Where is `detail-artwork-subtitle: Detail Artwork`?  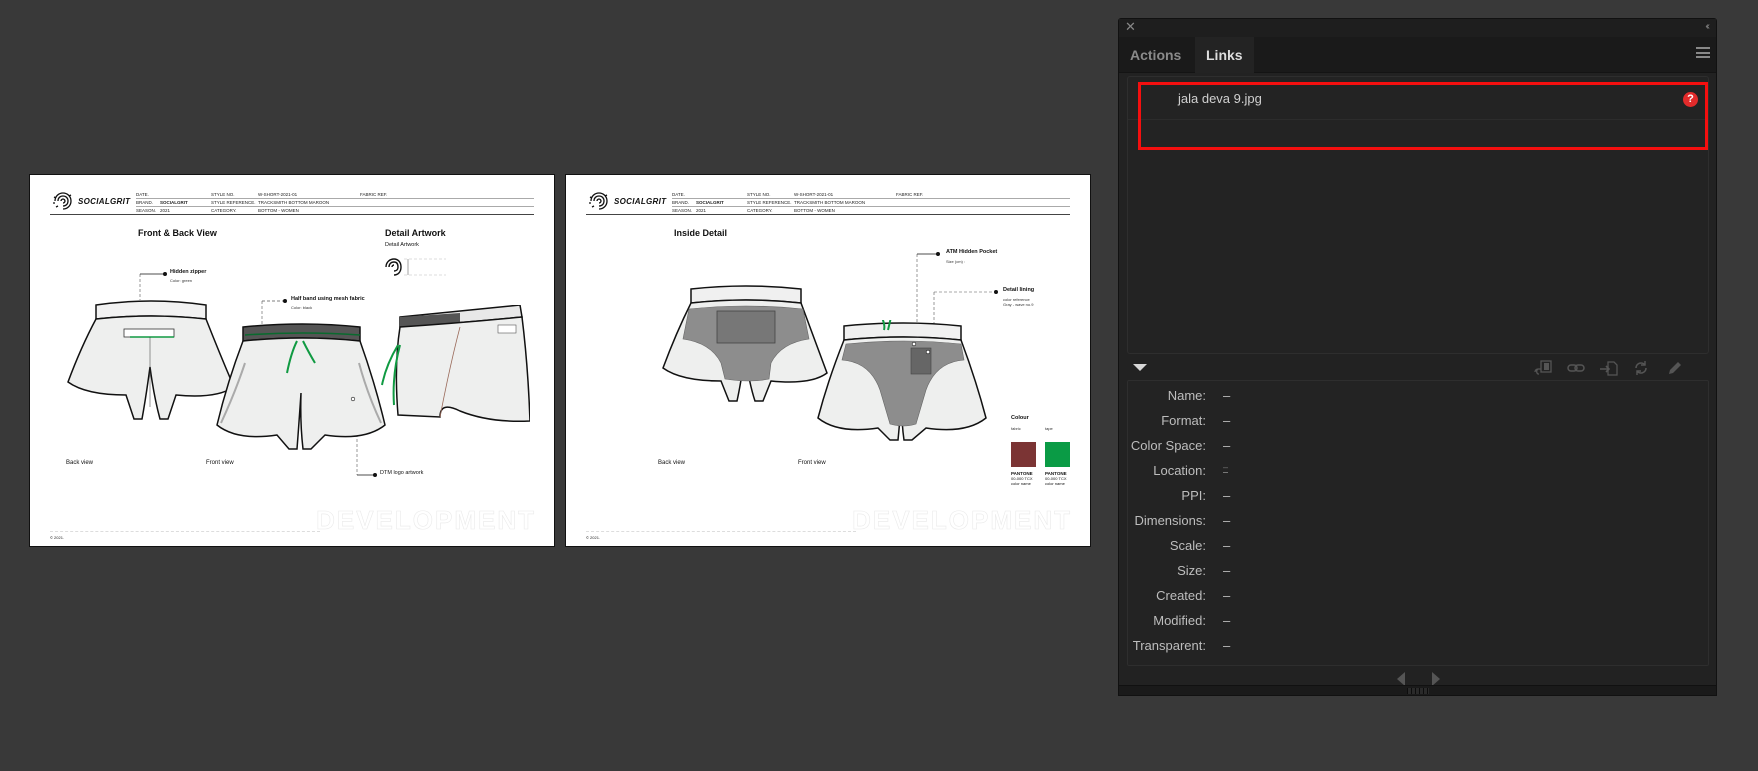
detail-artwork-subtitle: Detail Artwork is located at coordinates (402, 245).